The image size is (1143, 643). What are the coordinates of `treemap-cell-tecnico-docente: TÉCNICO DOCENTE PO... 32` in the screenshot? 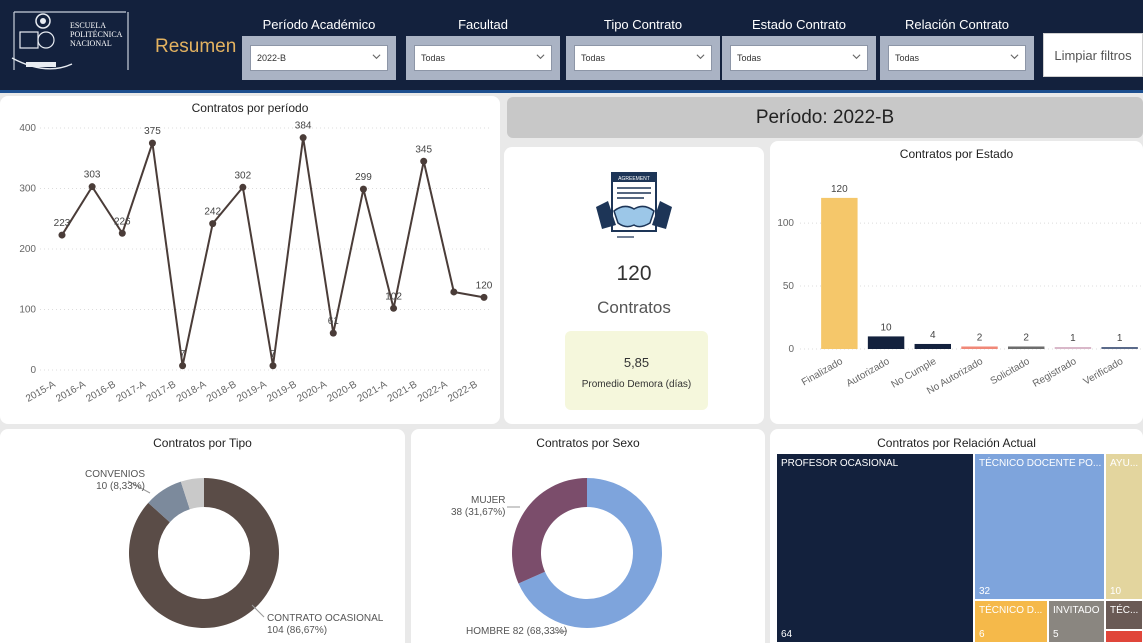 It's located at (1039, 526).